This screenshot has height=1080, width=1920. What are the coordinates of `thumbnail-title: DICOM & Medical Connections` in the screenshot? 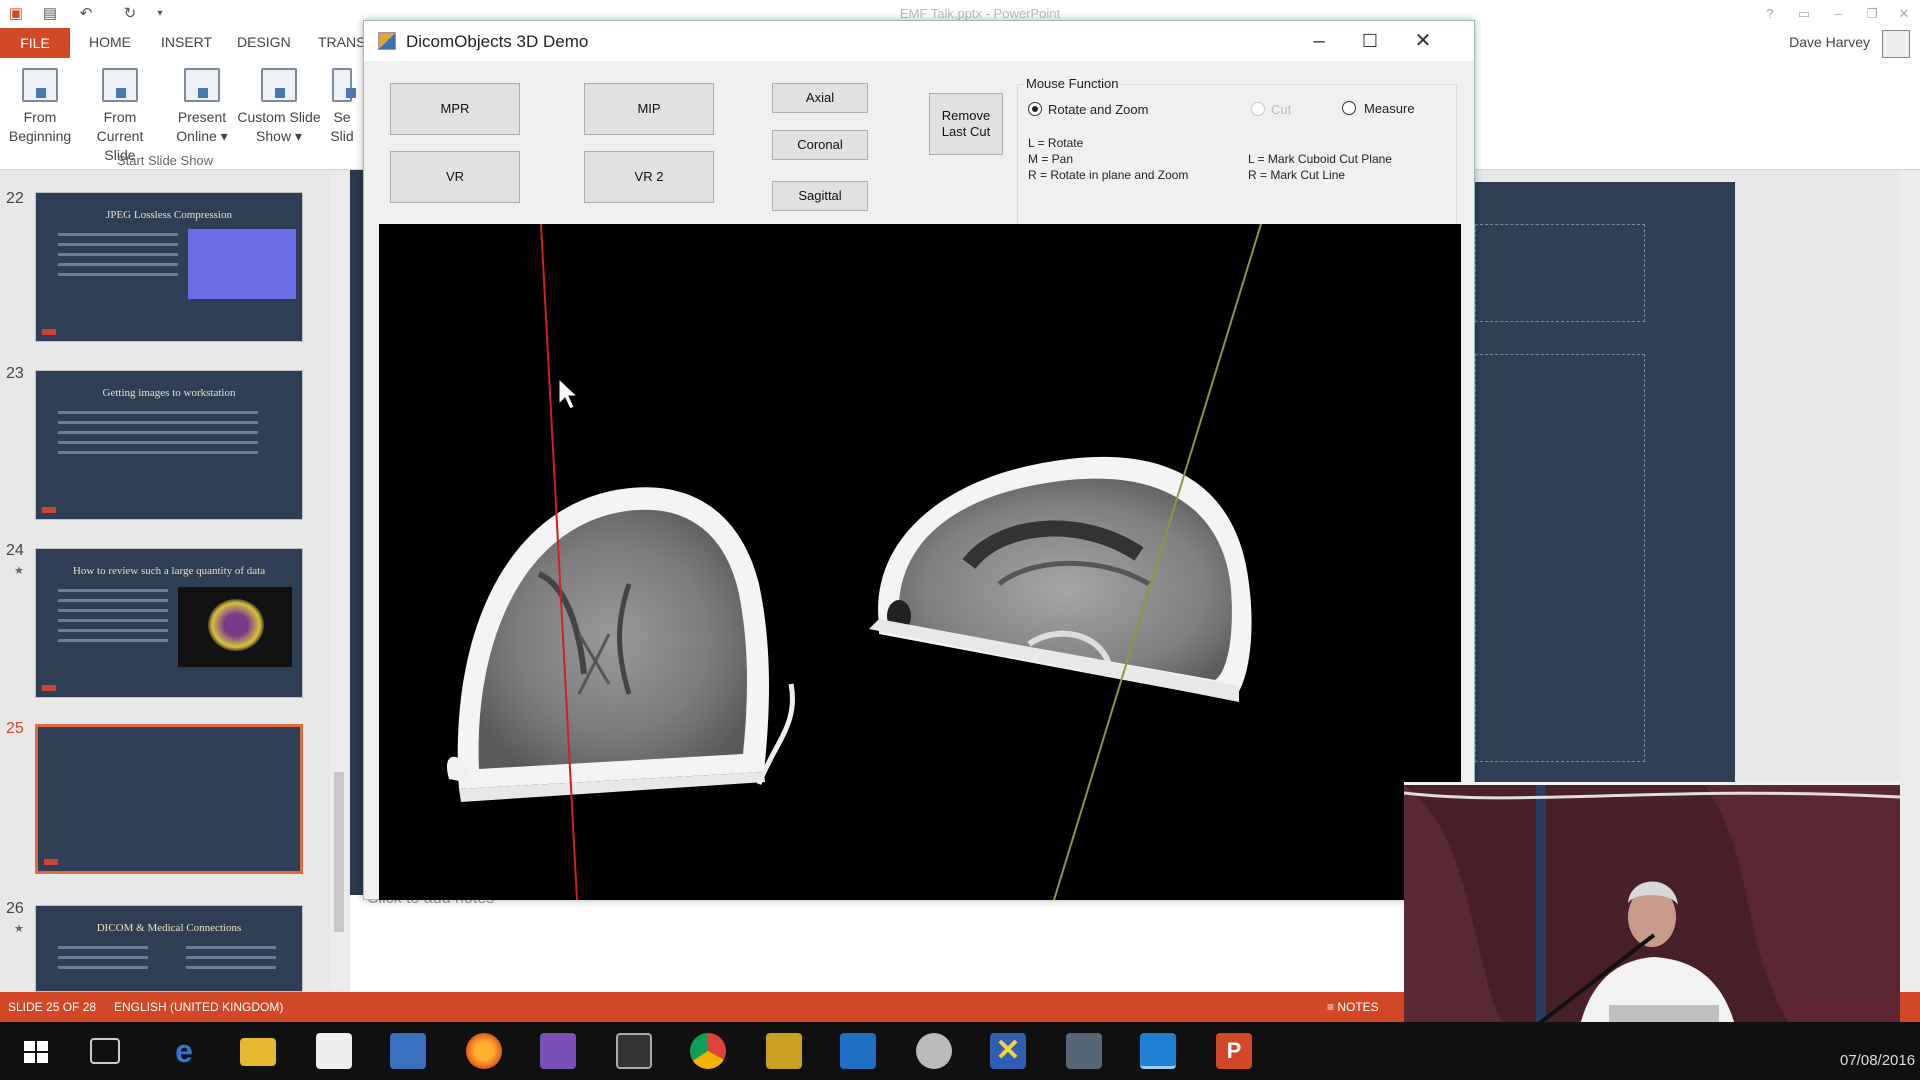 It's located at (169, 928).